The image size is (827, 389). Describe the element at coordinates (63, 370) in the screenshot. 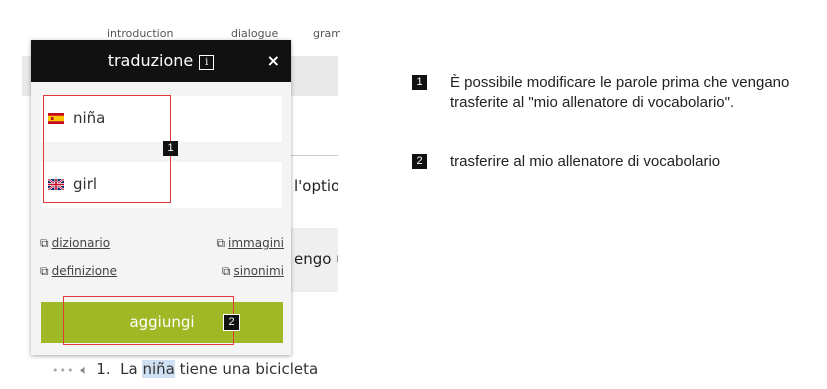

I see `more-options-icon: •••` at that location.